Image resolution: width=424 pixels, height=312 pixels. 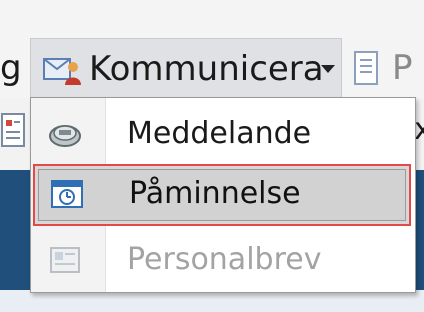 What do you see at coordinates (328, 69) in the screenshot?
I see `chevron-down-icon` at bounding box center [328, 69].